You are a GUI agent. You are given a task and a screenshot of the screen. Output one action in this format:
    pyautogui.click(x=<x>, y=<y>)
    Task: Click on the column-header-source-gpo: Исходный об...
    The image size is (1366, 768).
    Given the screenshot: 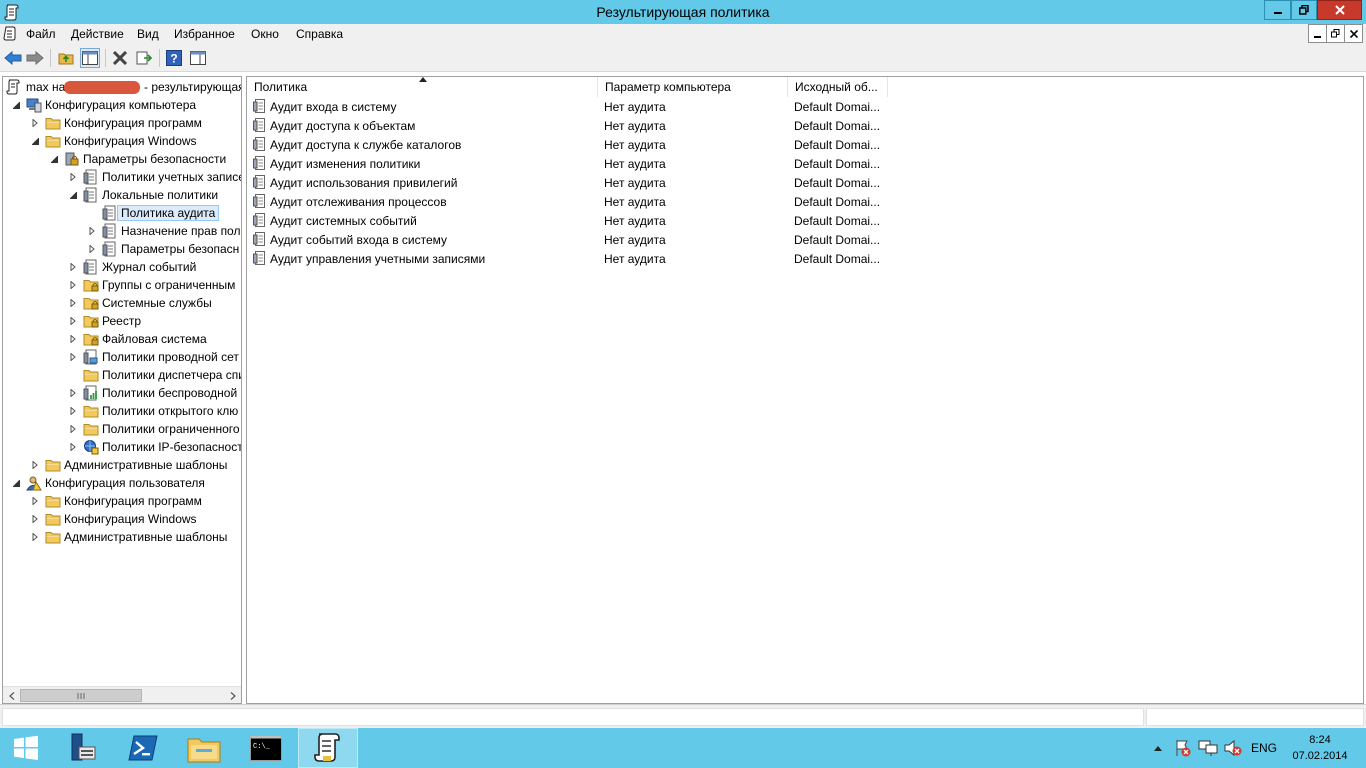 What is the action you would take?
    pyautogui.click(x=838, y=87)
    